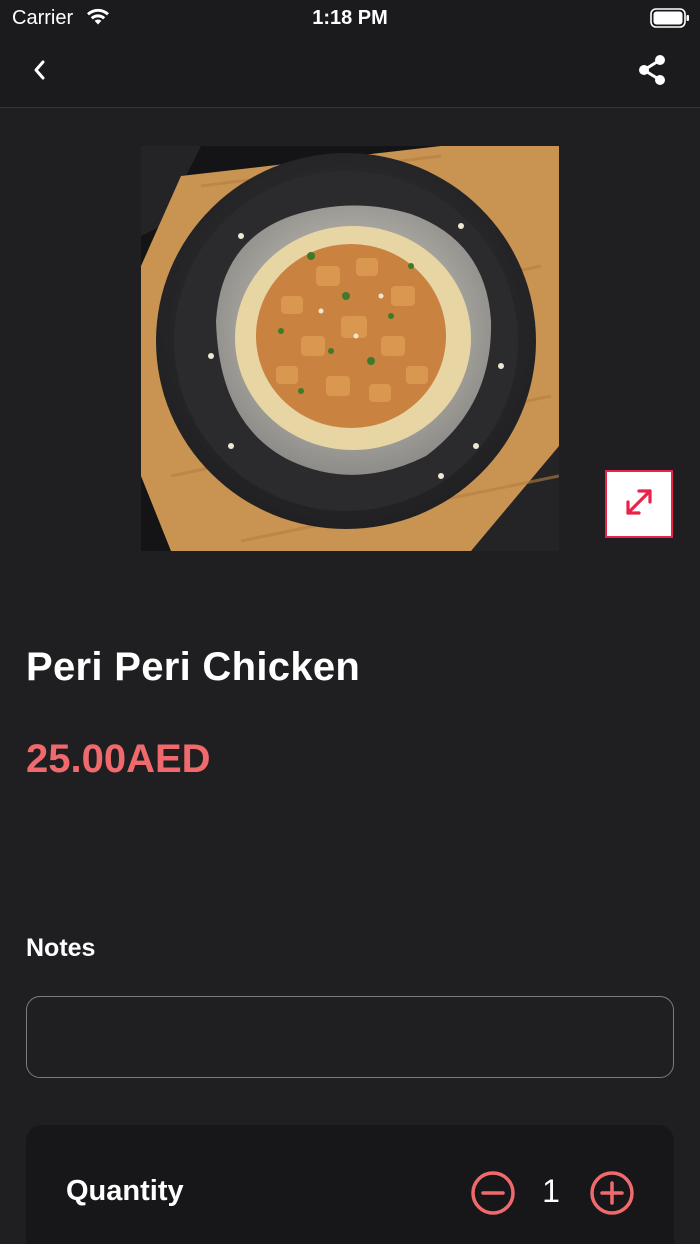 The image size is (700, 1244). I want to click on navigation-bar, so click(350, 72).